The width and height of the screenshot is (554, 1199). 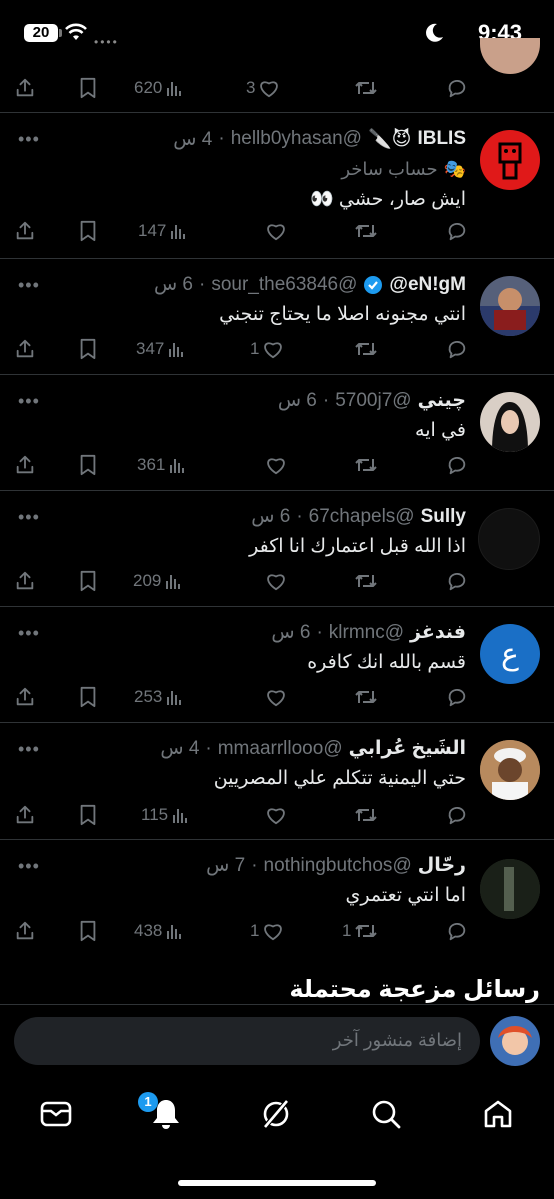 What do you see at coordinates (174, 698) in the screenshot?
I see `views-icon` at bounding box center [174, 698].